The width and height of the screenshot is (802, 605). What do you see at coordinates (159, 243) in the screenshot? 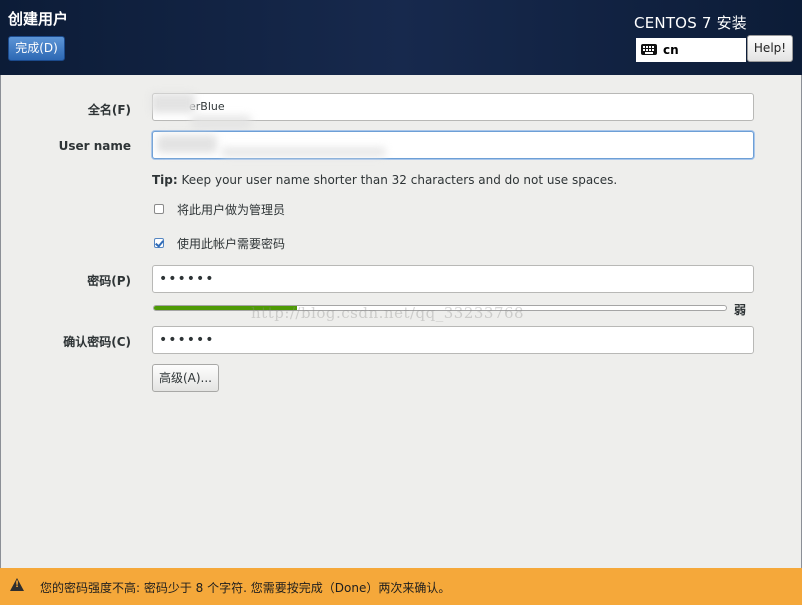
I see `require-password-checkbox` at bounding box center [159, 243].